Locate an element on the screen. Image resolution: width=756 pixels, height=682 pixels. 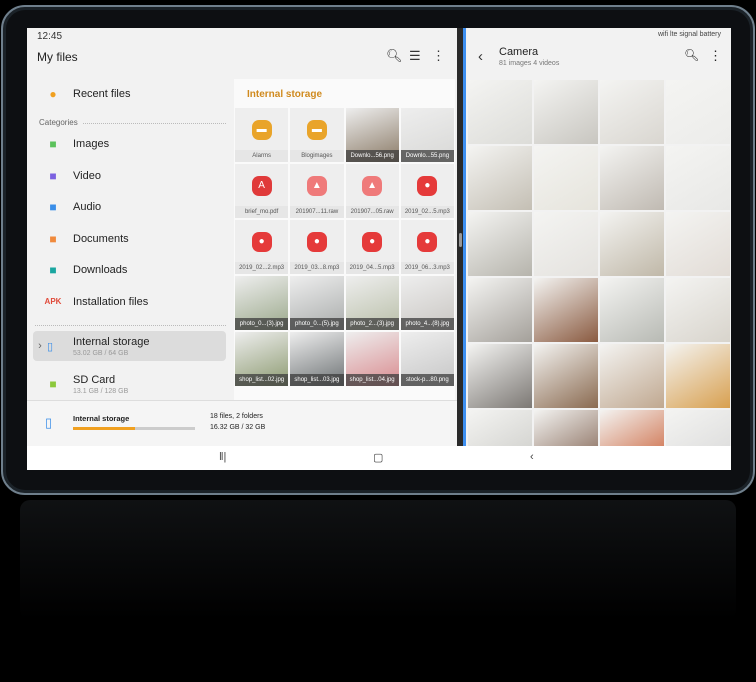
status-icons: wifi lte signal battery is located at coordinates (689, 34).